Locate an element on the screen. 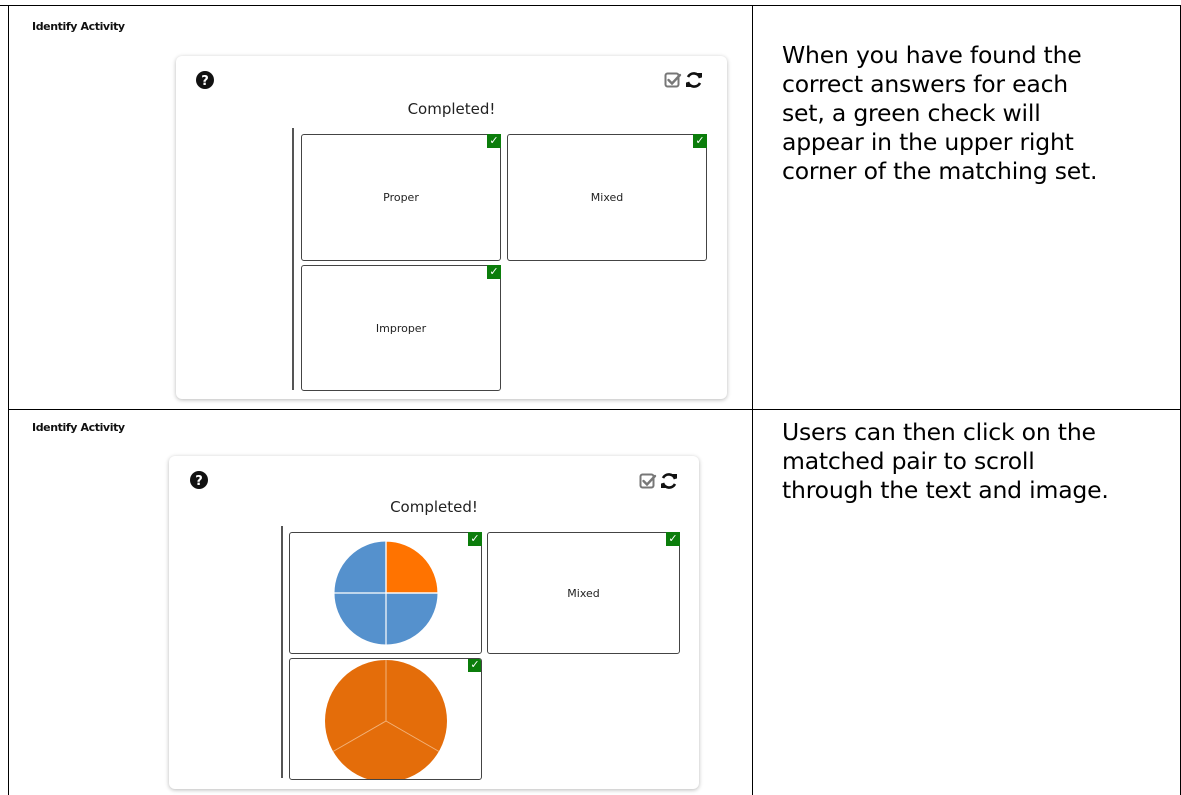  tile-pie-three-thirds: ✓ is located at coordinates (385, 719).